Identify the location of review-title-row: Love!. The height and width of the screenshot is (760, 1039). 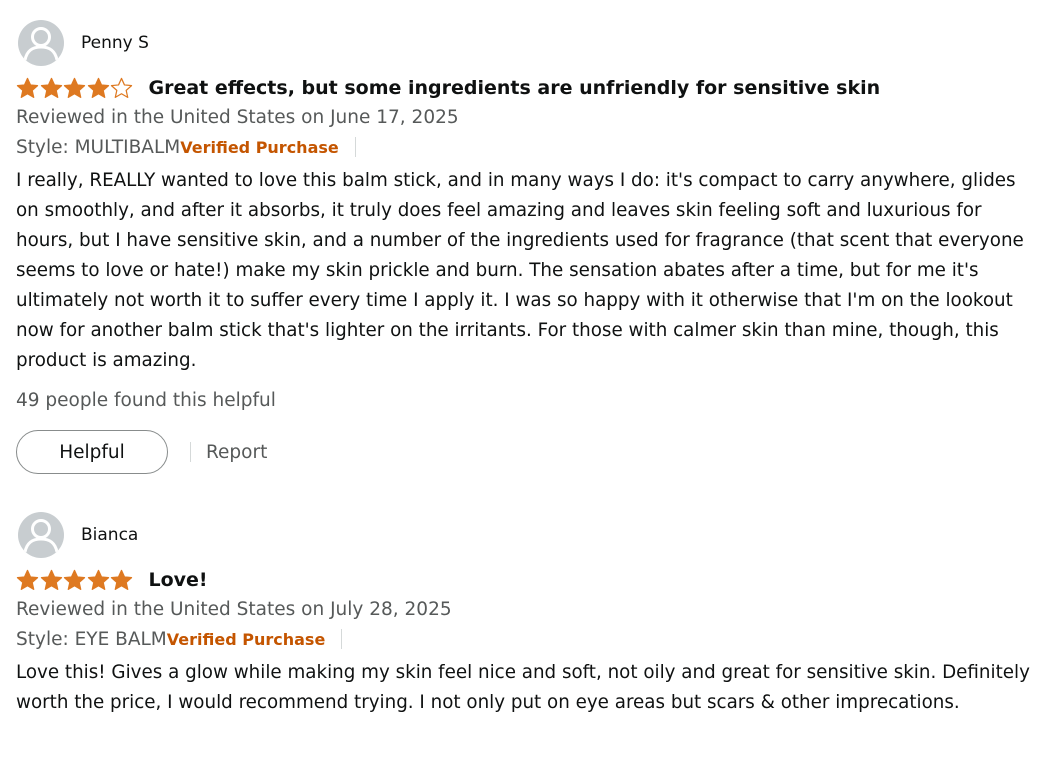
(527, 580).